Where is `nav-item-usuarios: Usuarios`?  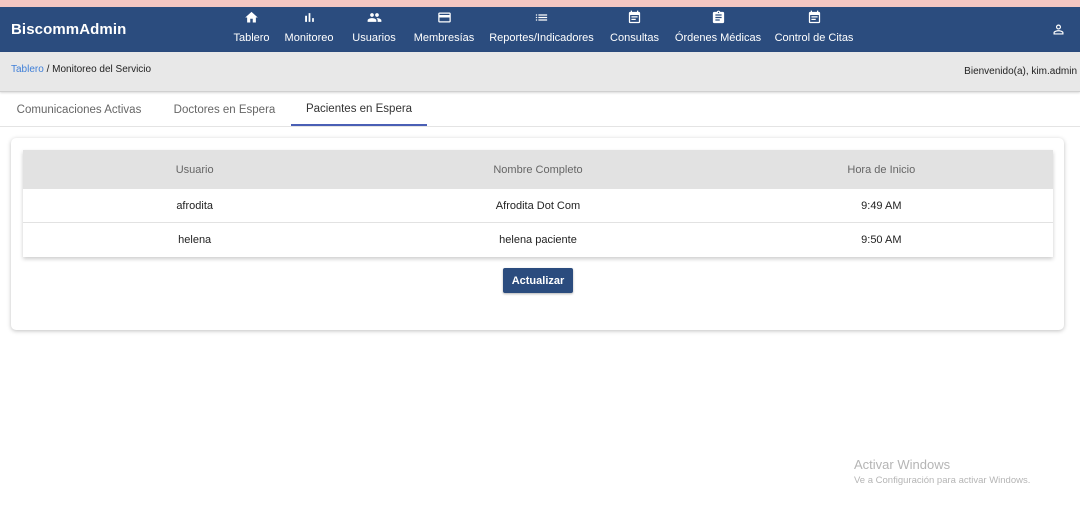
nav-item-usuarios: Usuarios is located at coordinates (374, 29).